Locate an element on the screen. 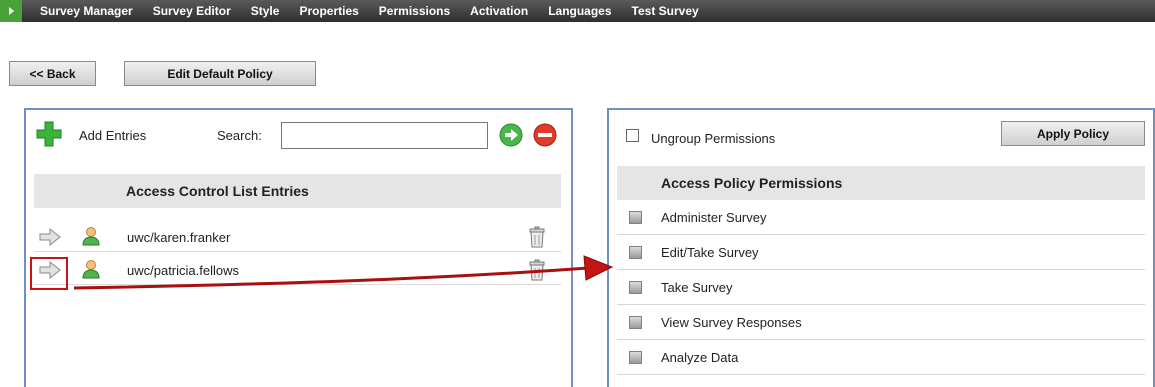  edit-default-policy-button: Edit Default Policy is located at coordinates (220, 73).